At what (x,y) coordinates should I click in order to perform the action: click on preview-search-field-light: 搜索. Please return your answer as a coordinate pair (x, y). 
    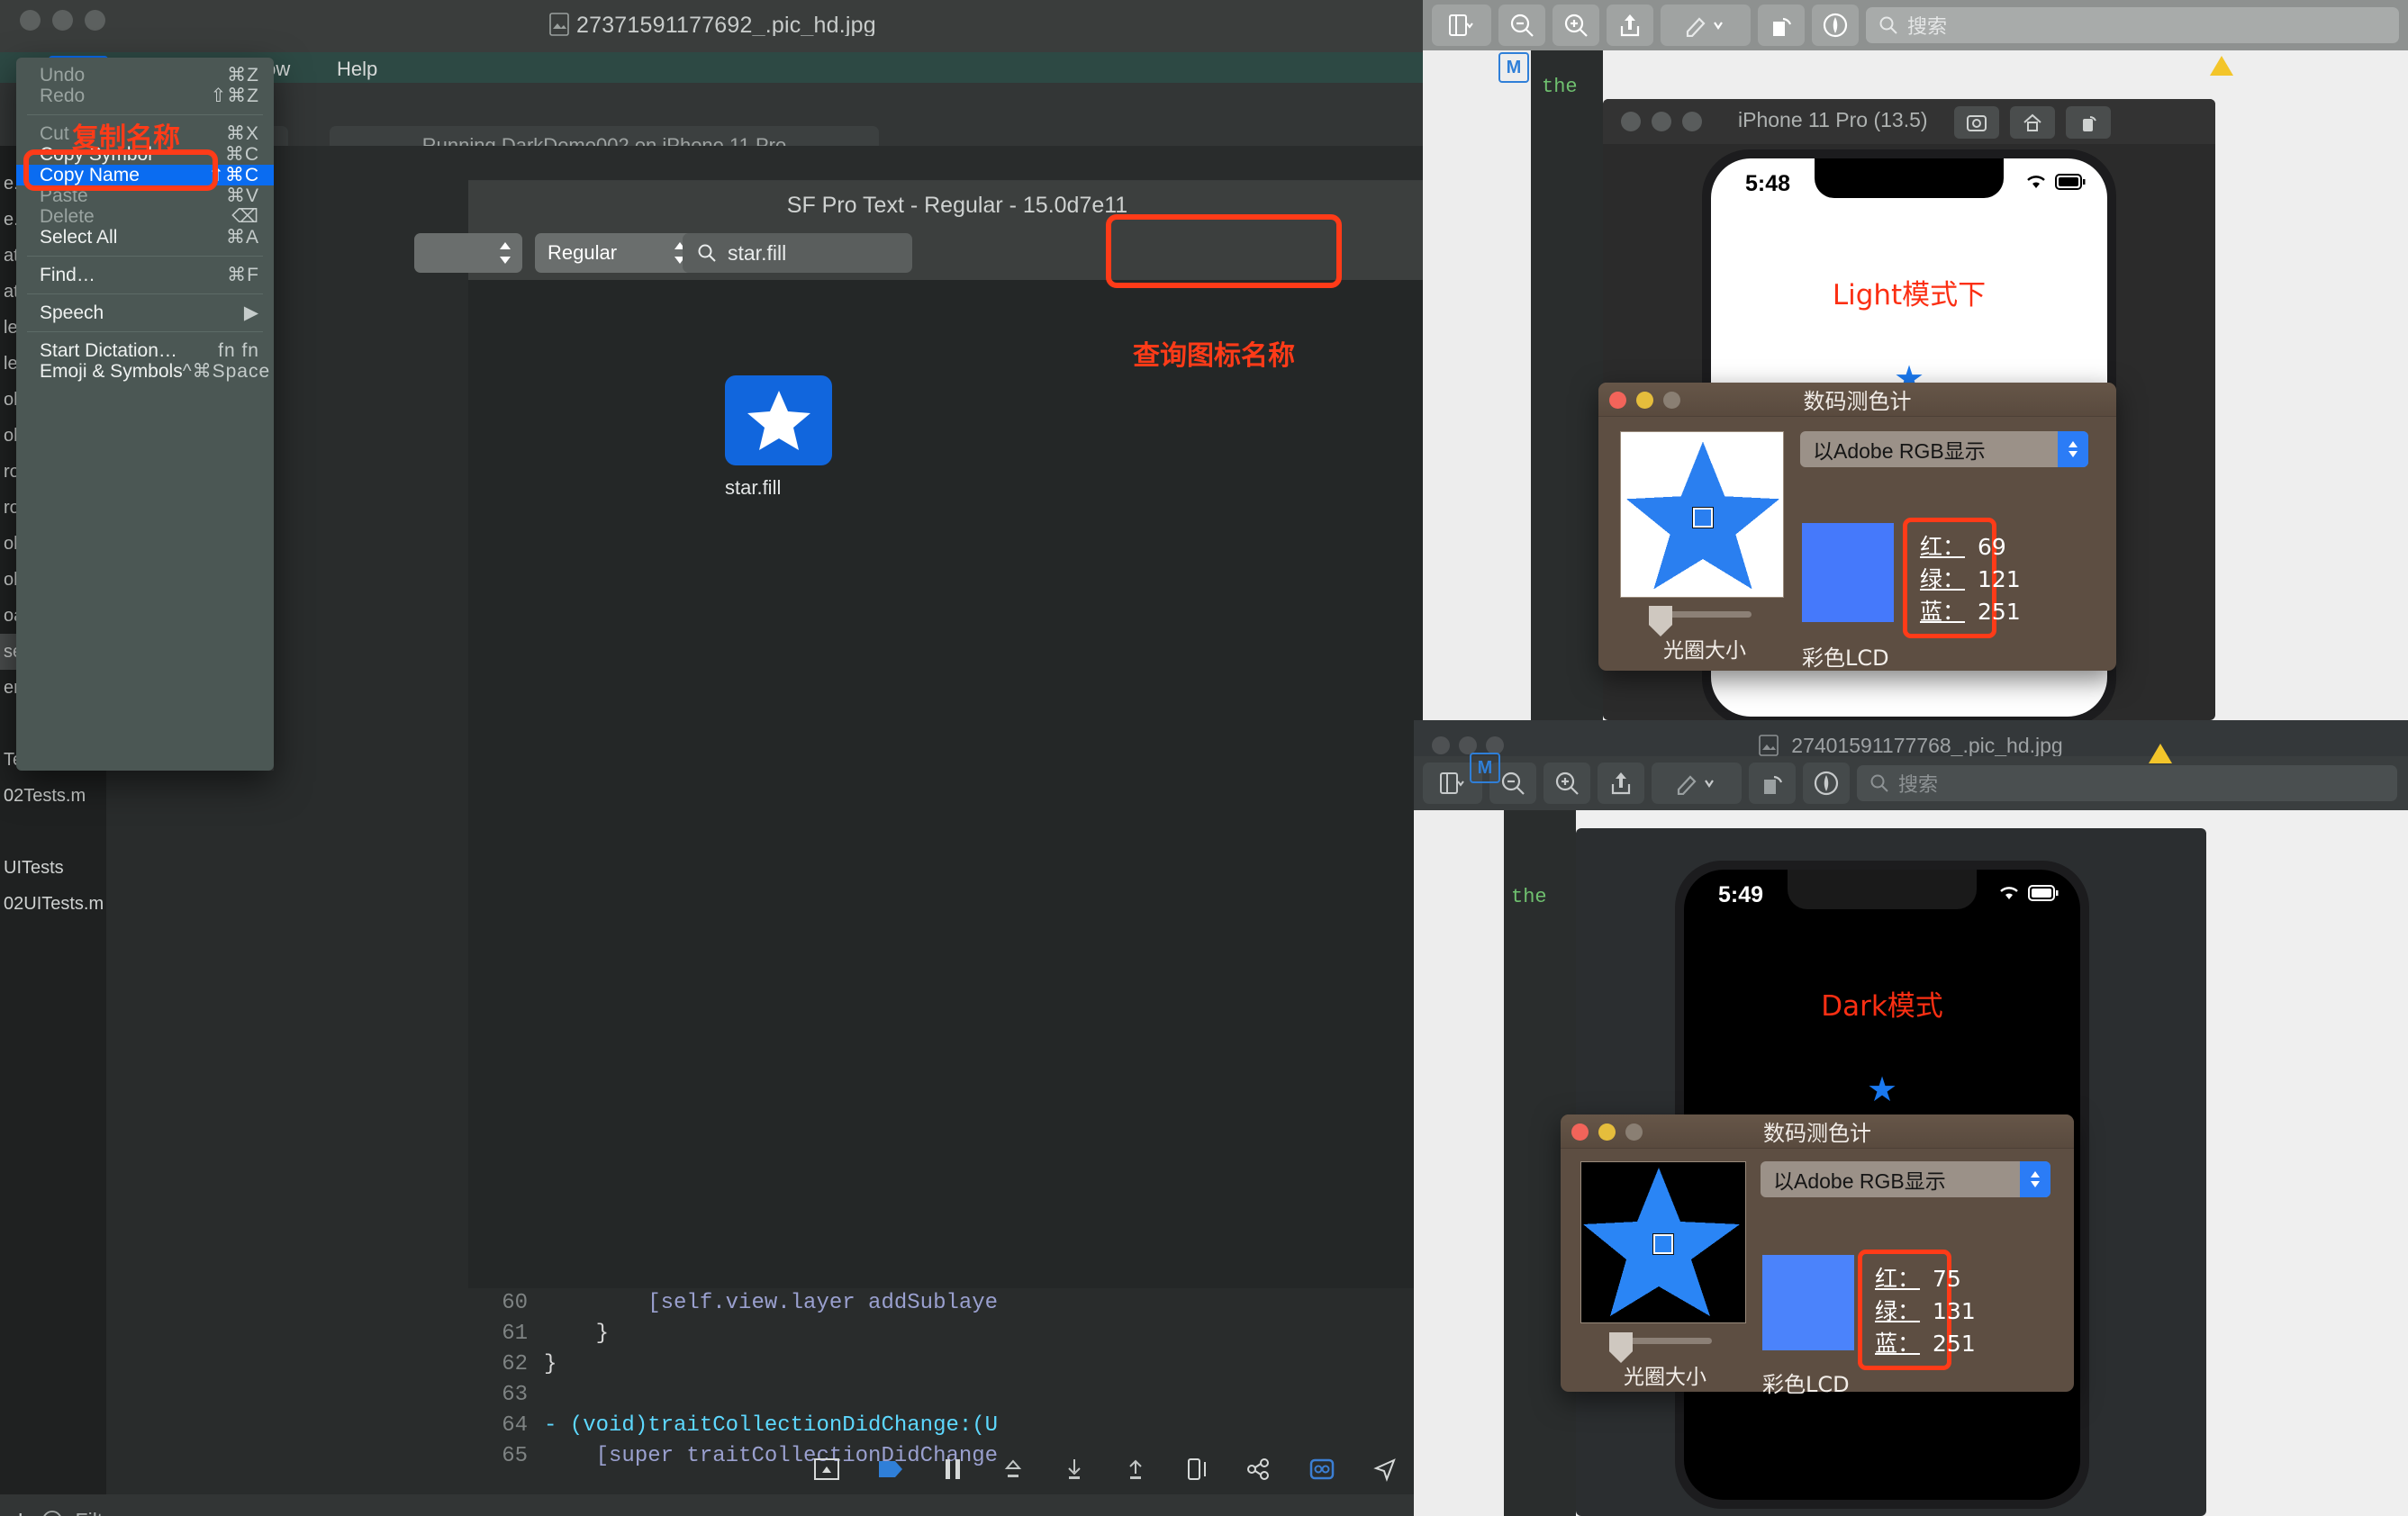
    Looking at the image, I should click on (2132, 25).